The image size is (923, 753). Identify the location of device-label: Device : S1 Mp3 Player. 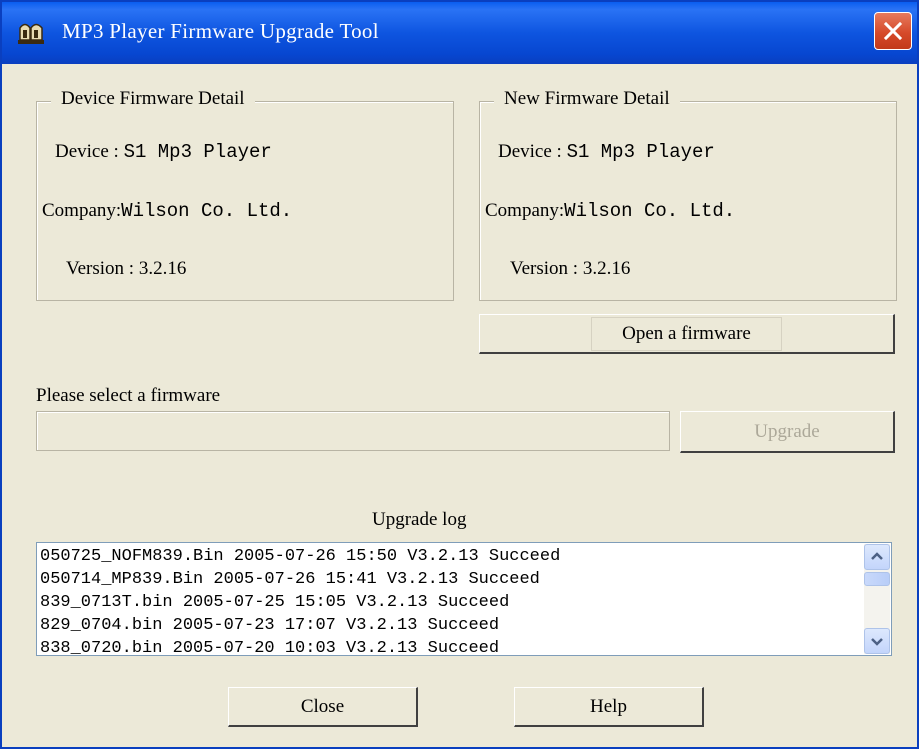
(163, 152).